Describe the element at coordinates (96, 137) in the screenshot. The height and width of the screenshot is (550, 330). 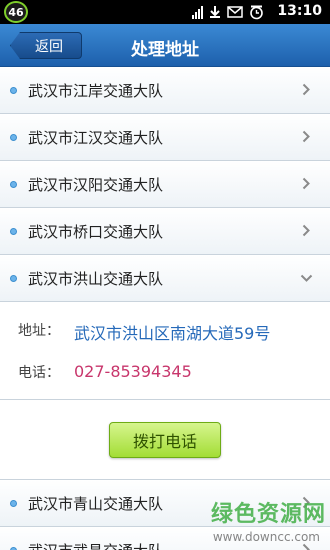
I see `list-item-label: 武汉市江汉交通大队` at that location.